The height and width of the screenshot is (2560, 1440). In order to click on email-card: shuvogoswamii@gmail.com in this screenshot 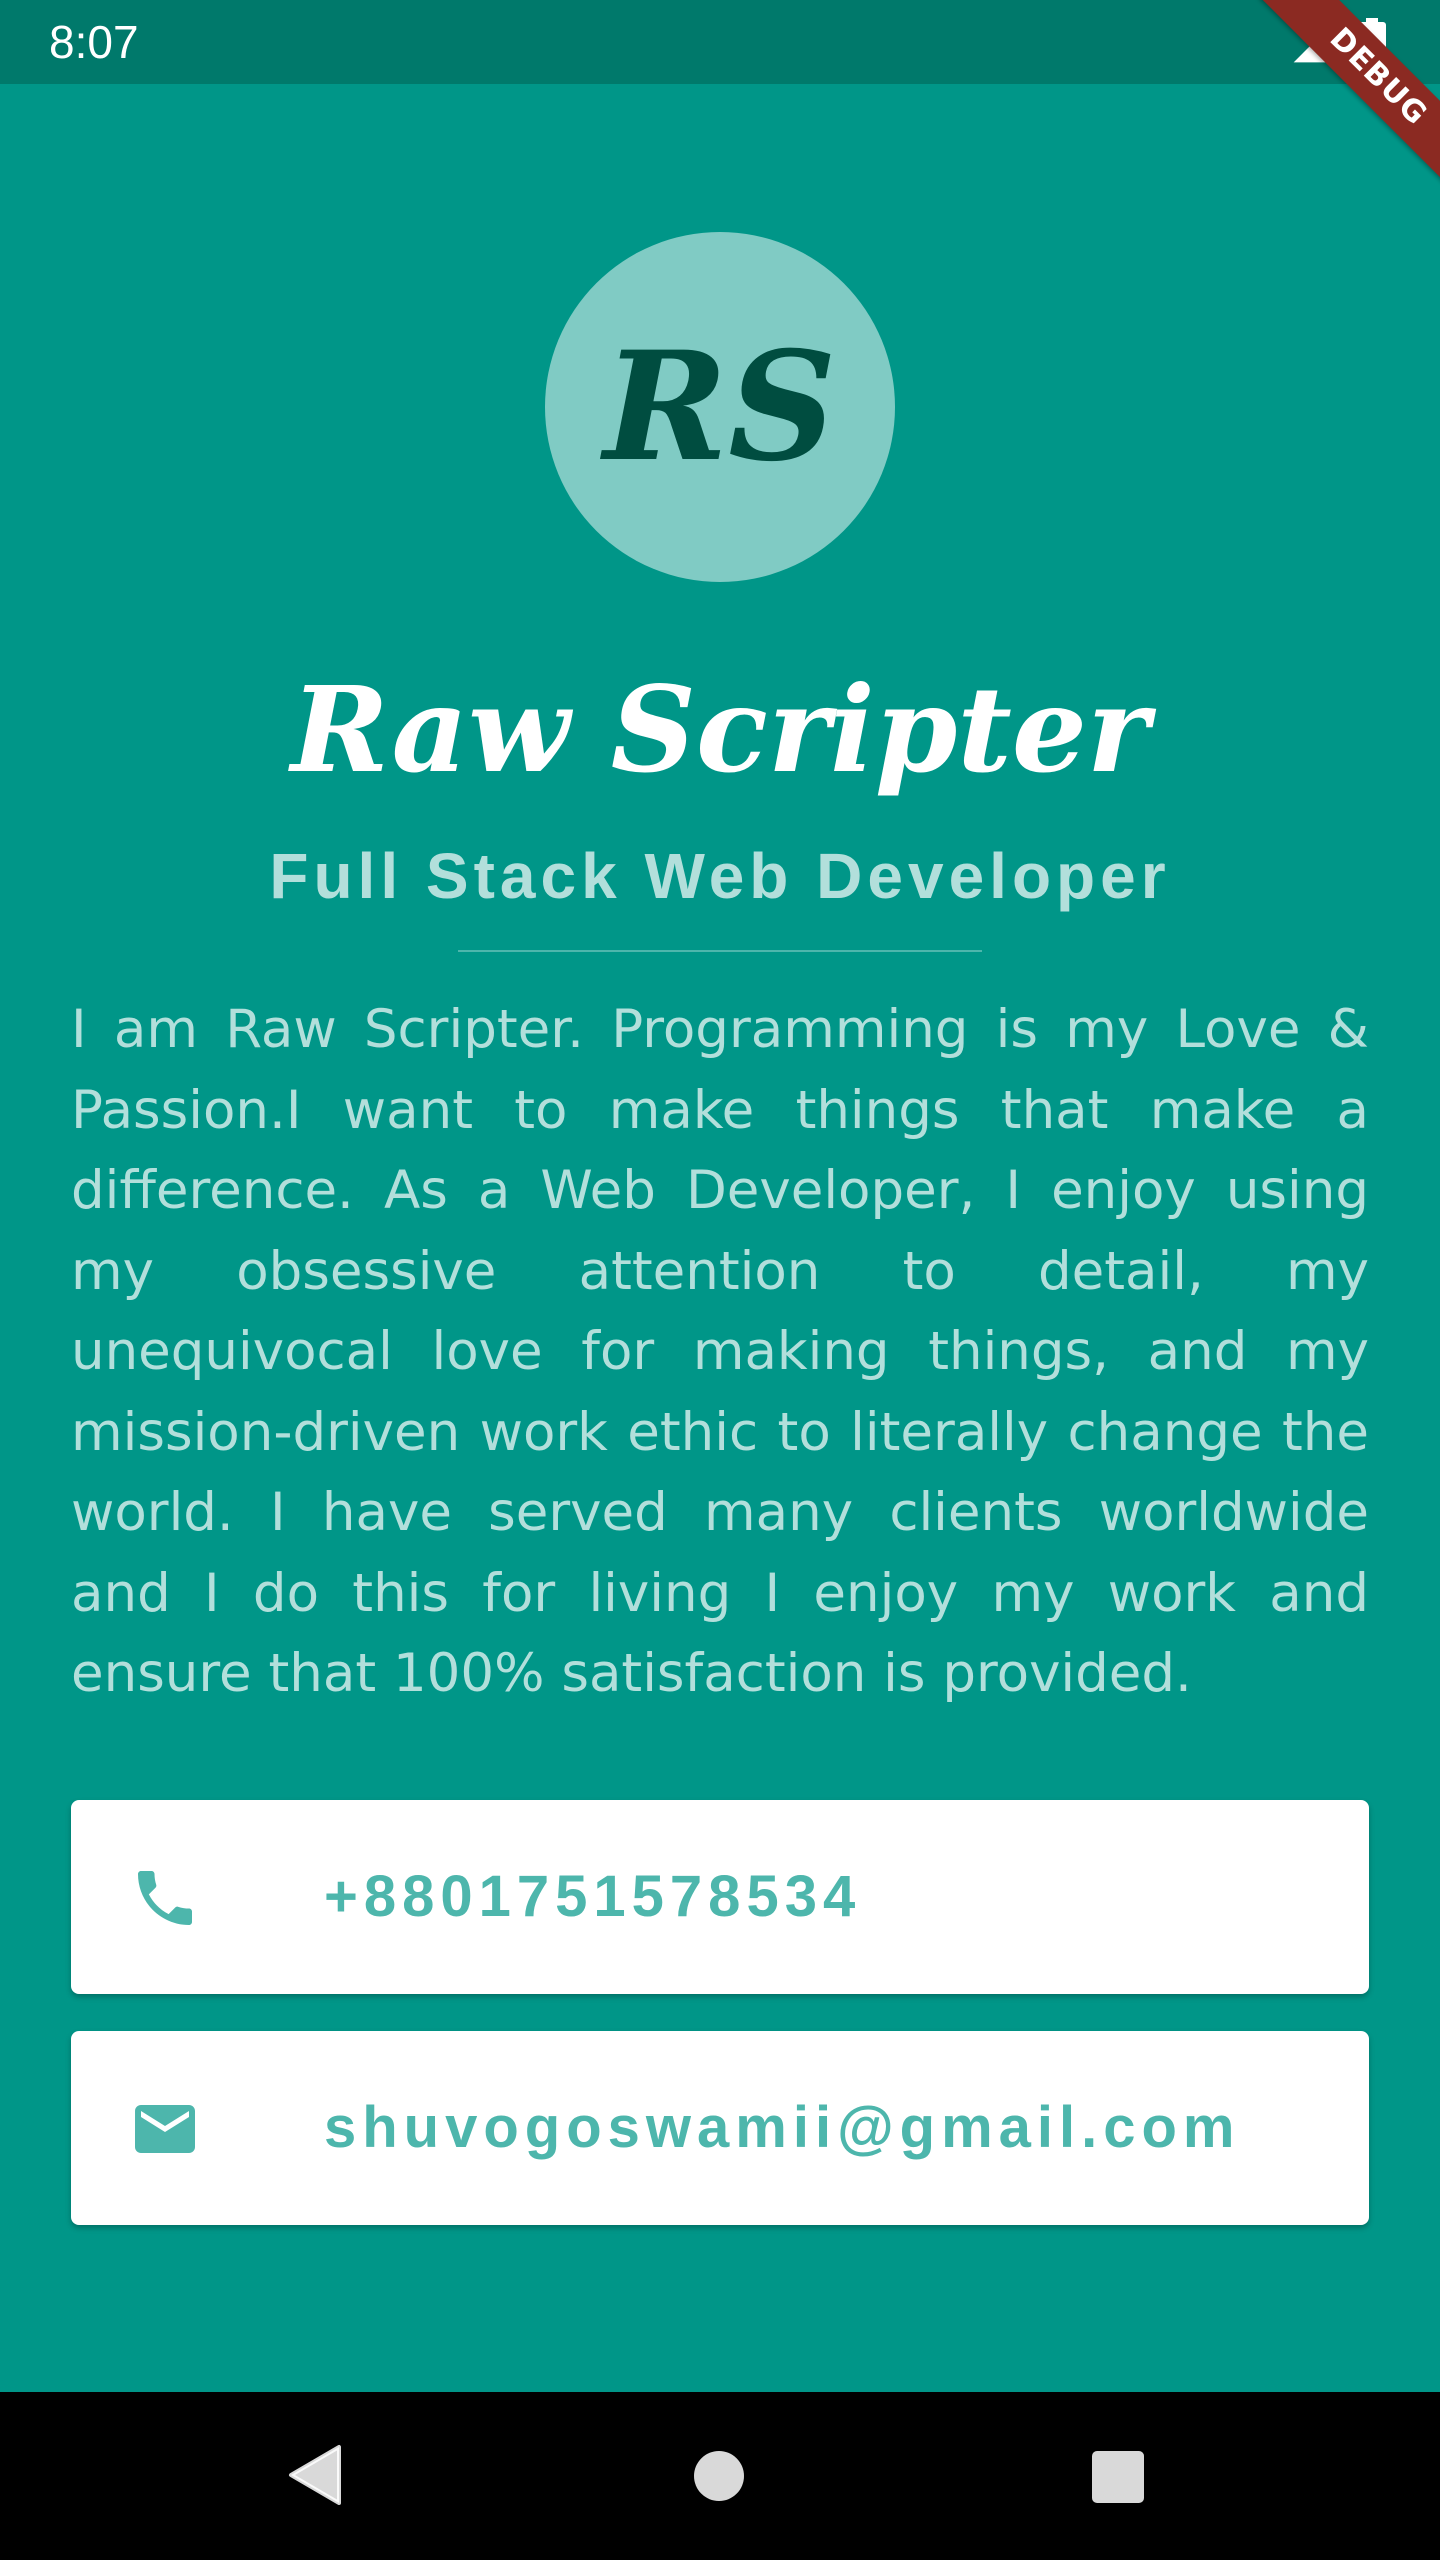, I will do `click(720, 2128)`.